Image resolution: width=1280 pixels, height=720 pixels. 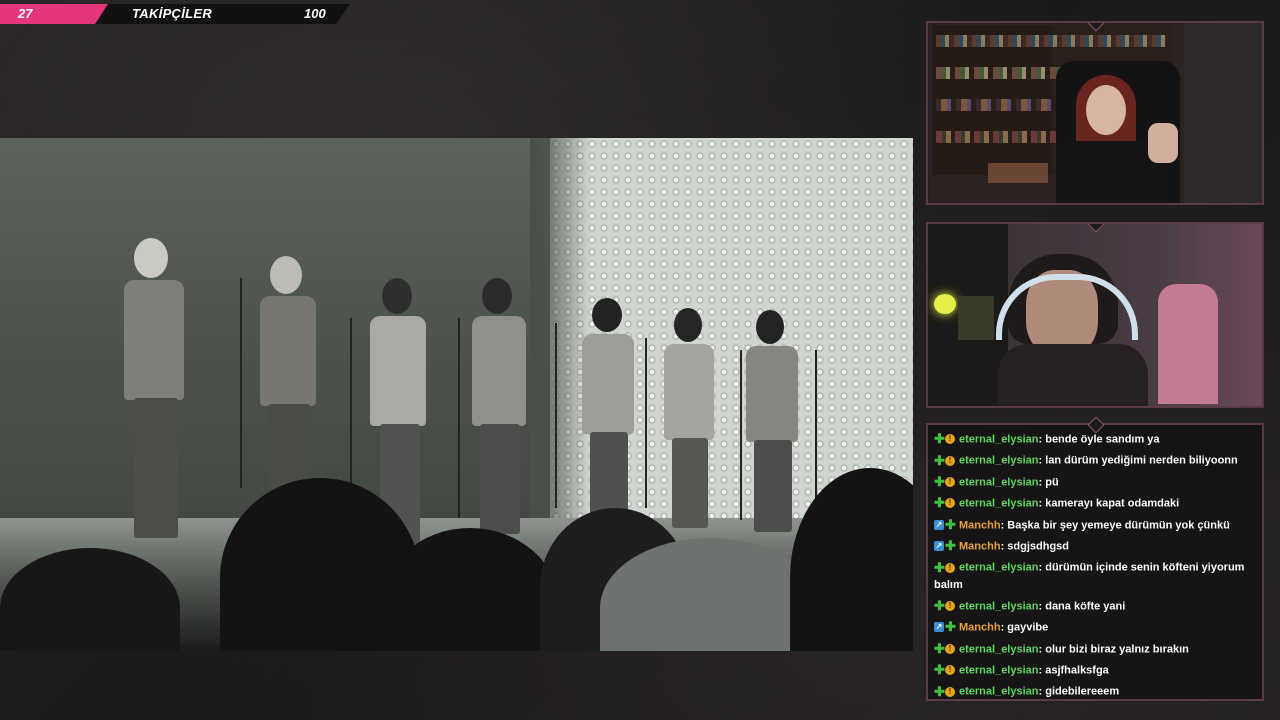 What do you see at coordinates (1051, 41) in the screenshot?
I see `book-row` at bounding box center [1051, 41].